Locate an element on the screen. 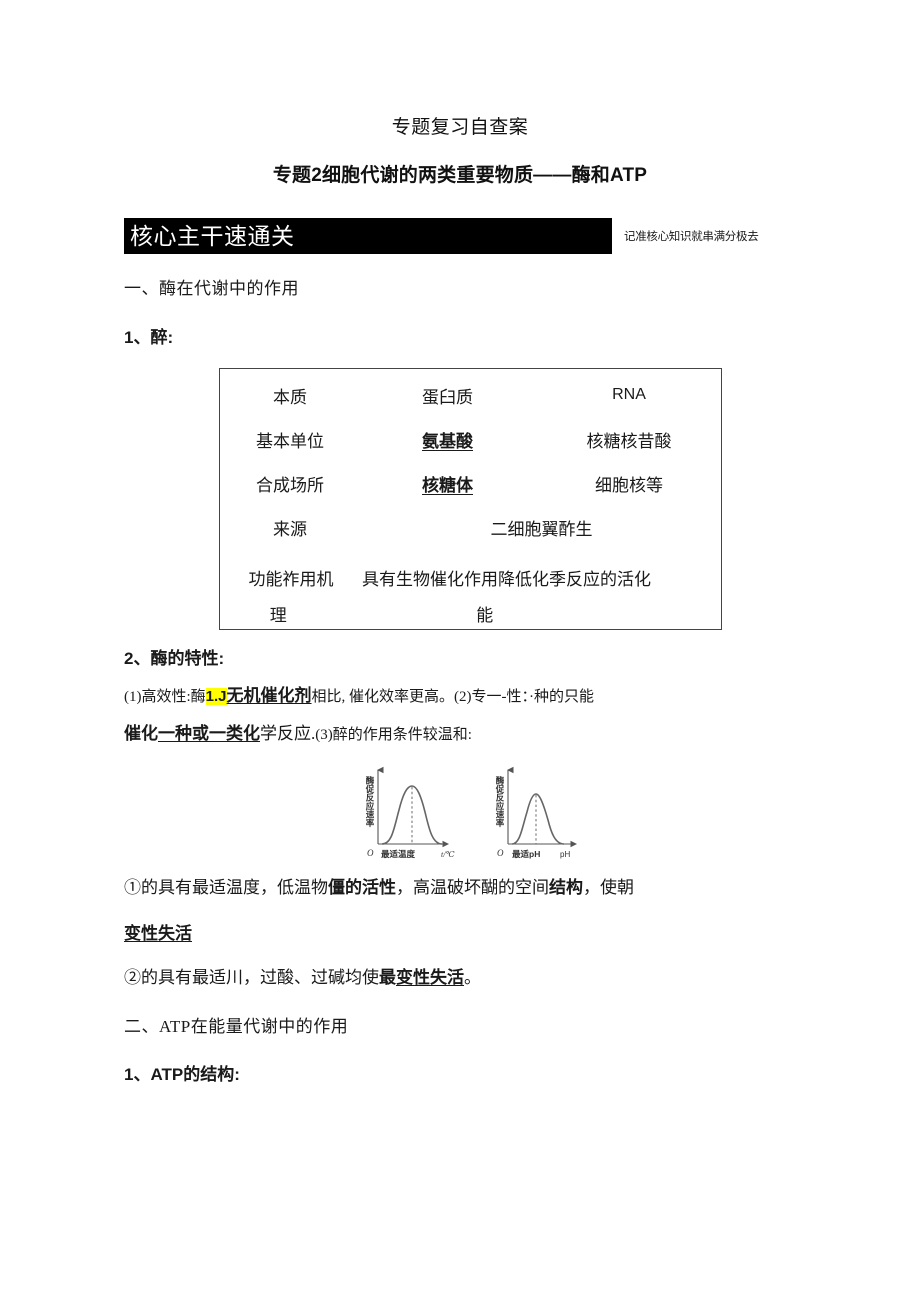 The width and height of the screenshot is (920, 1301). section-banner-label: 核心主干速通关 is located at coordinates (212, 236).